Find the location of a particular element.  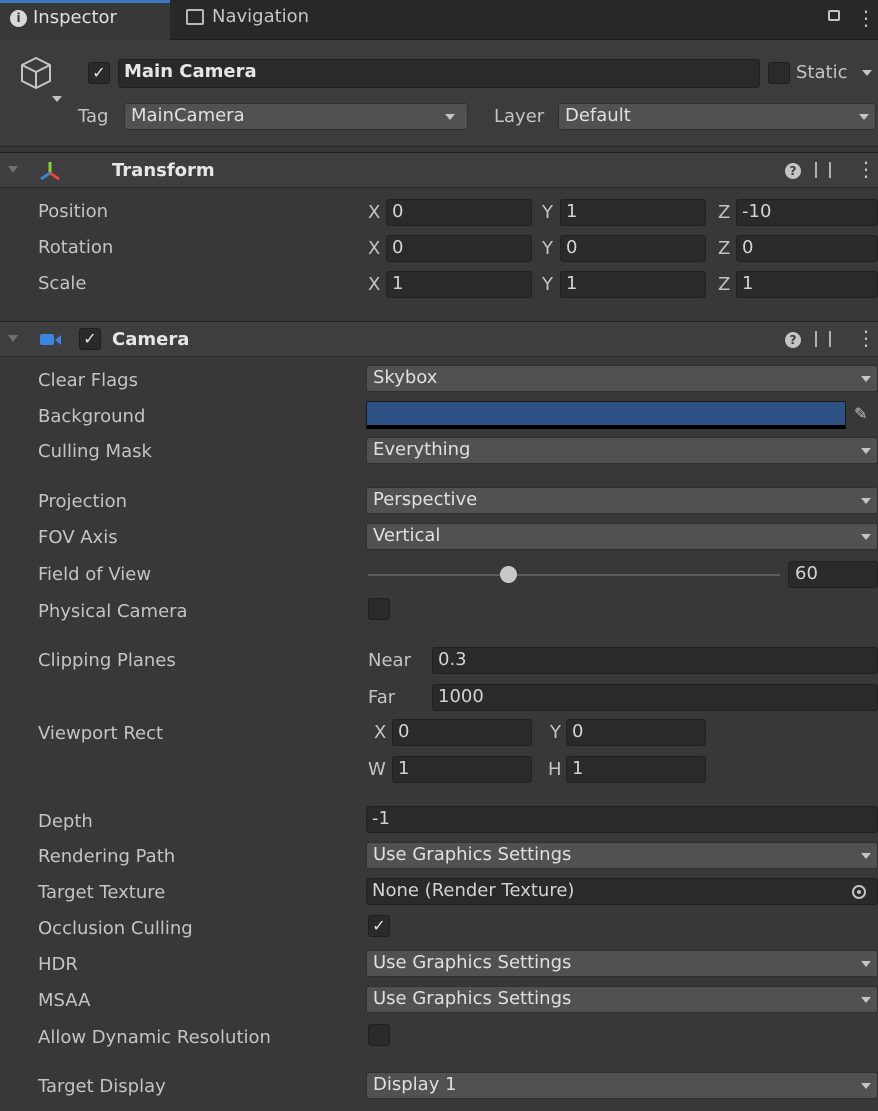

viewport-y-input: 0 is located at coordinates (636, 732).